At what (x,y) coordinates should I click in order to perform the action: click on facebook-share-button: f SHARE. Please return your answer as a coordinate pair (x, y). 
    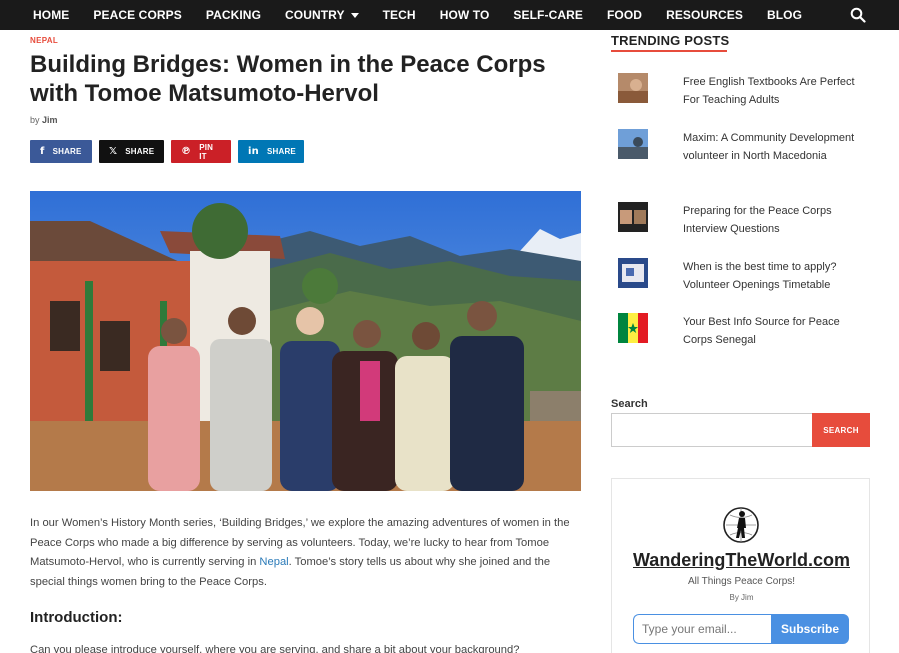
    Looking at the image, I should click on (61, 151).